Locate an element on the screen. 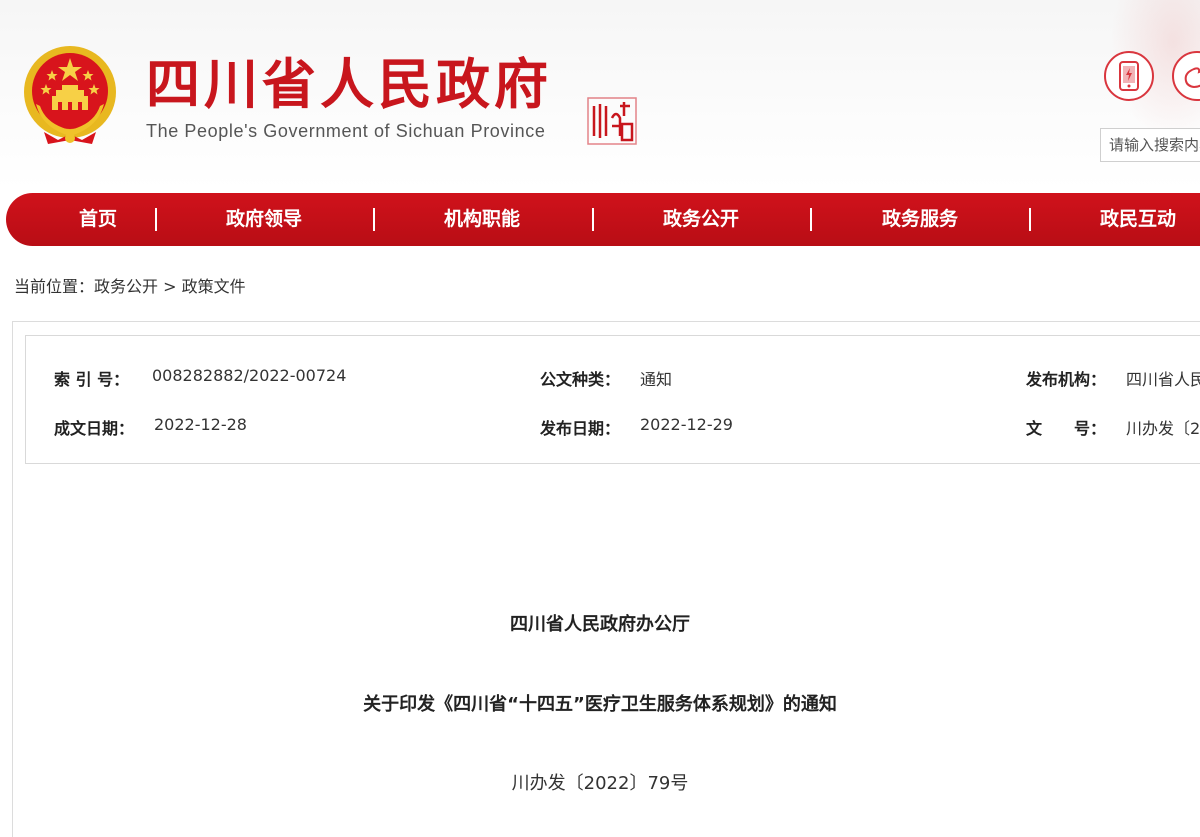 Image resolution: width=1200 pixels, height=837 pixels. publisher-label: 发布机构： is located at coordinates (1066, 379).